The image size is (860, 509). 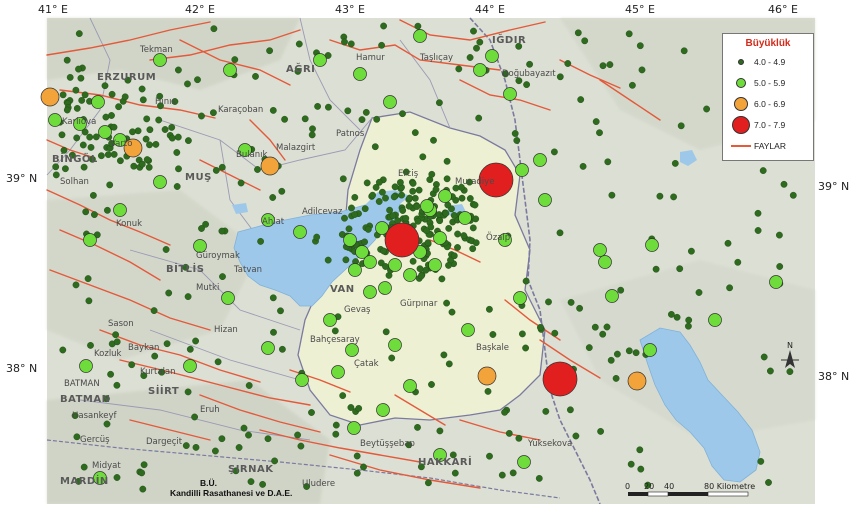 I want to click on label-ozalp: Özalp, so click(x=498, y=237).